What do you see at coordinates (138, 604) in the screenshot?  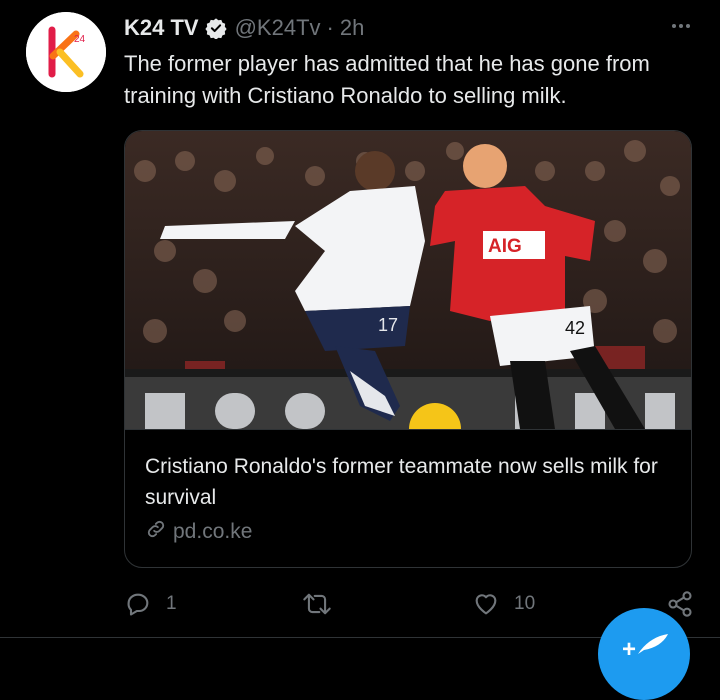 I see `reply-icon` at bounding box center [138, 604].